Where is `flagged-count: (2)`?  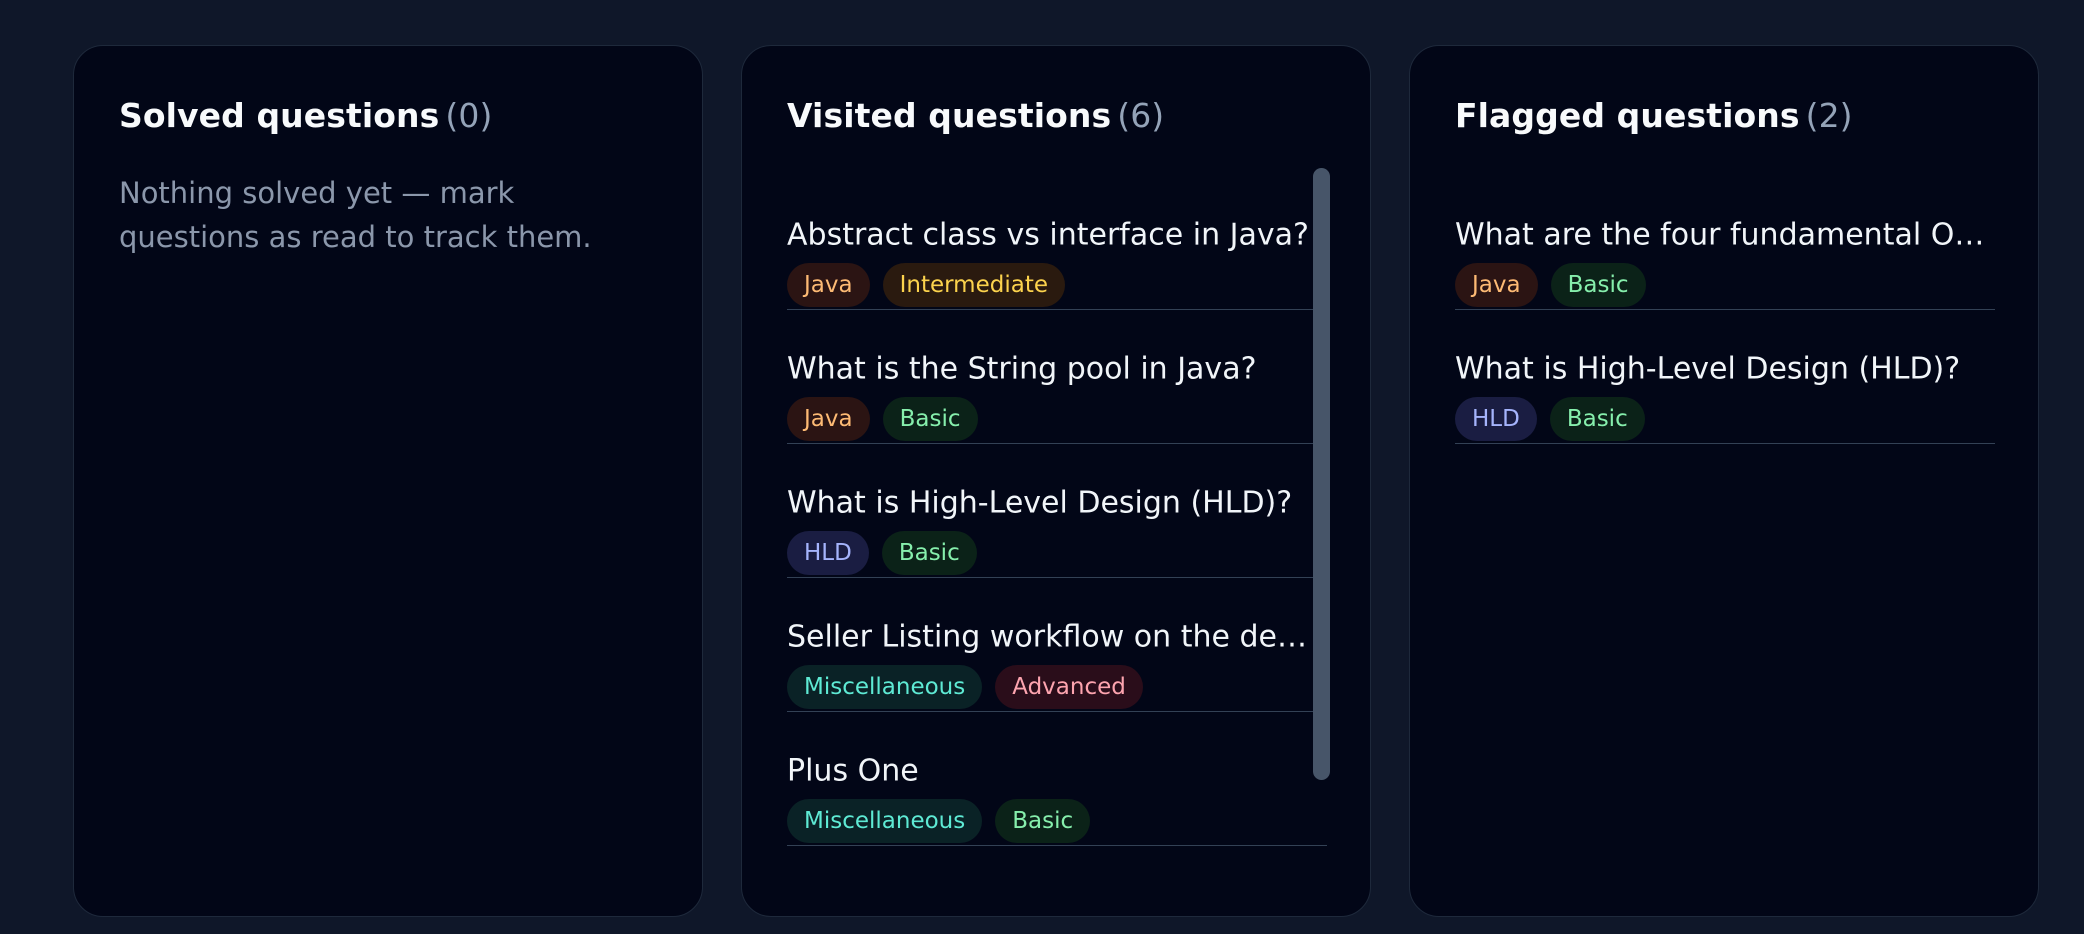 flagged-count: (2) is located at coordinates (1829, 115).